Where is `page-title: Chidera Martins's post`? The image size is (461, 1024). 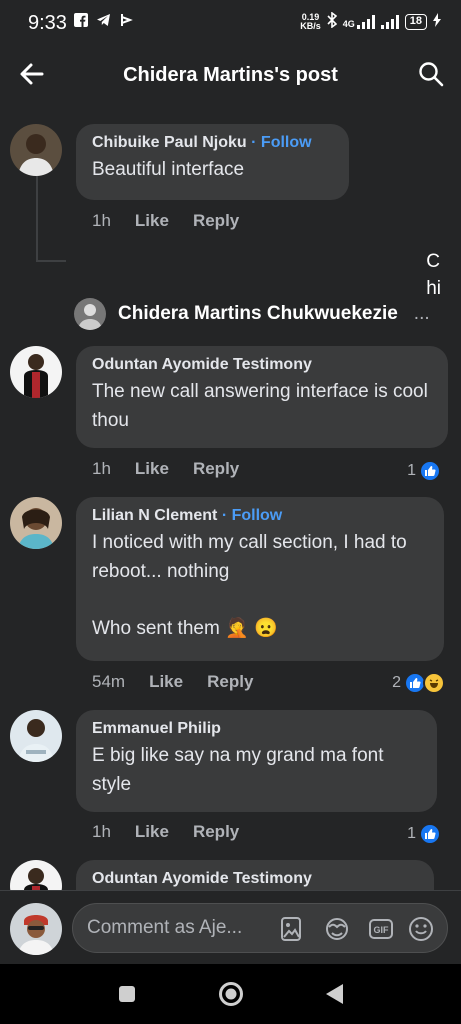
page-title: Chidera Martins's post is located at coordinates (230, 75).